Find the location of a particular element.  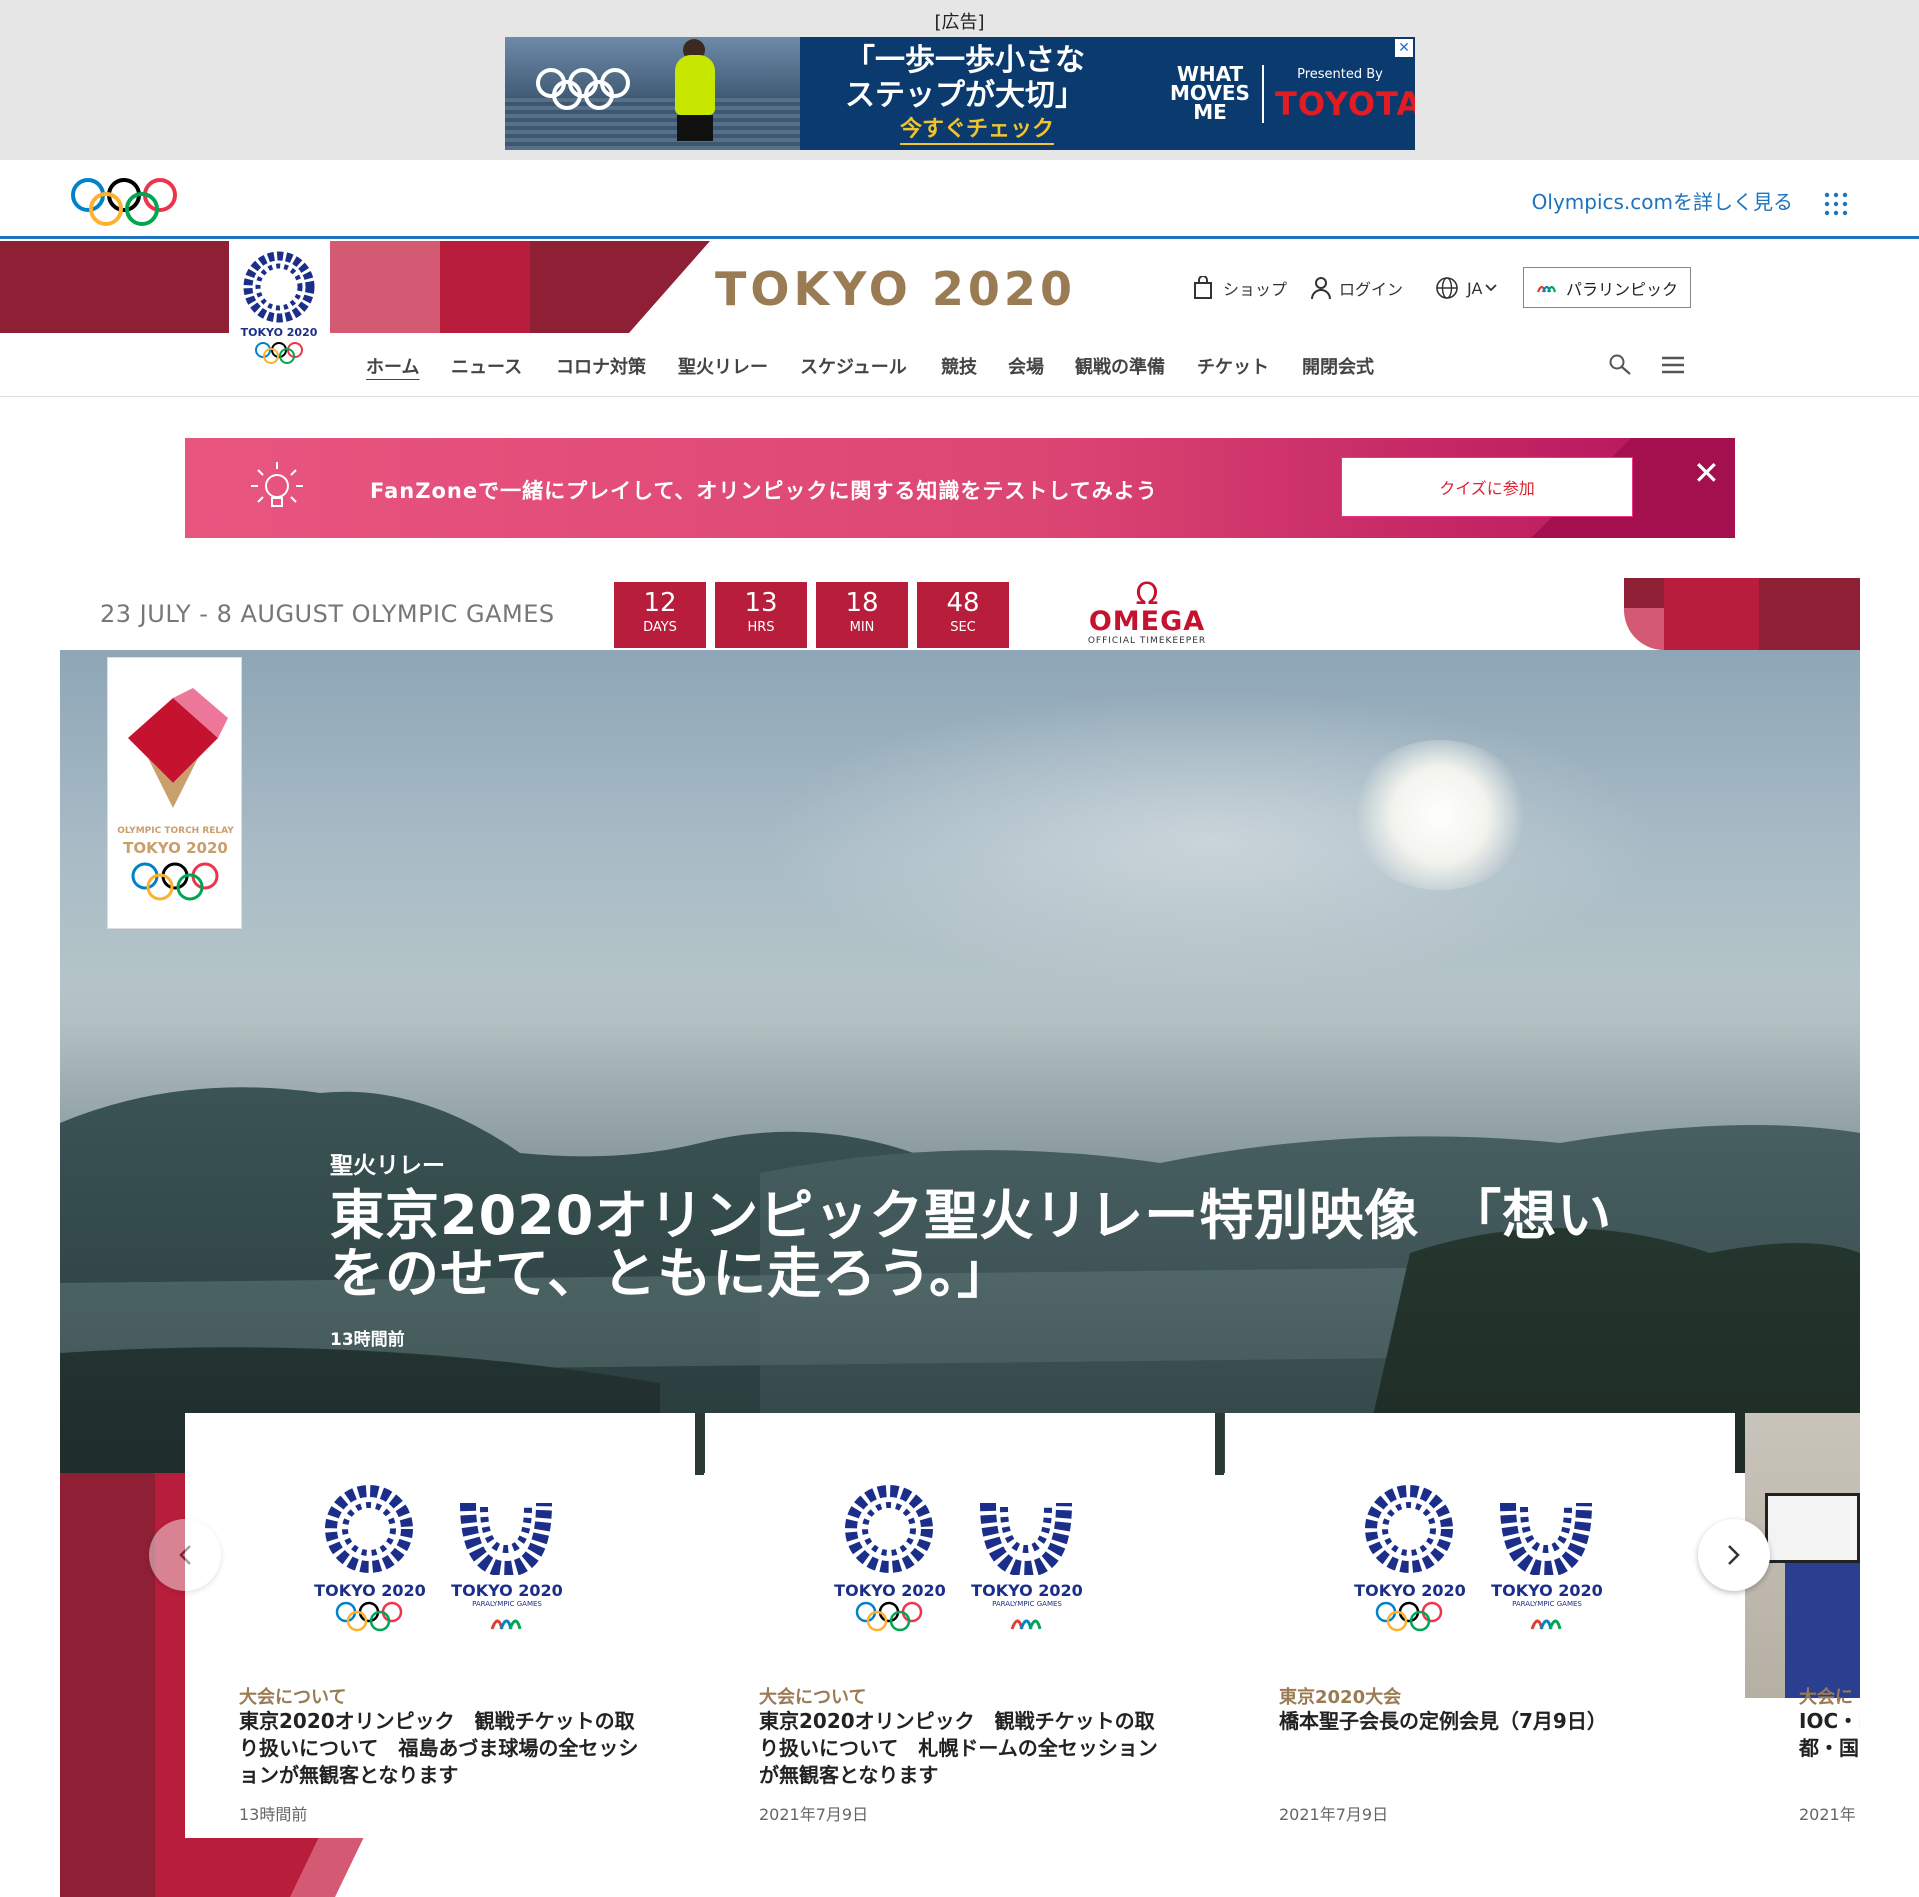

language-label: JA is located at coordinates (1475, 288).